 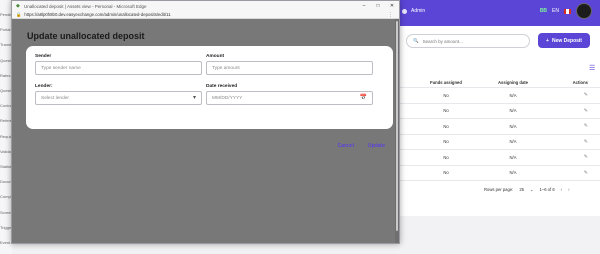 I want to click on column-header: Assigning date, so click(x=512, y=82).